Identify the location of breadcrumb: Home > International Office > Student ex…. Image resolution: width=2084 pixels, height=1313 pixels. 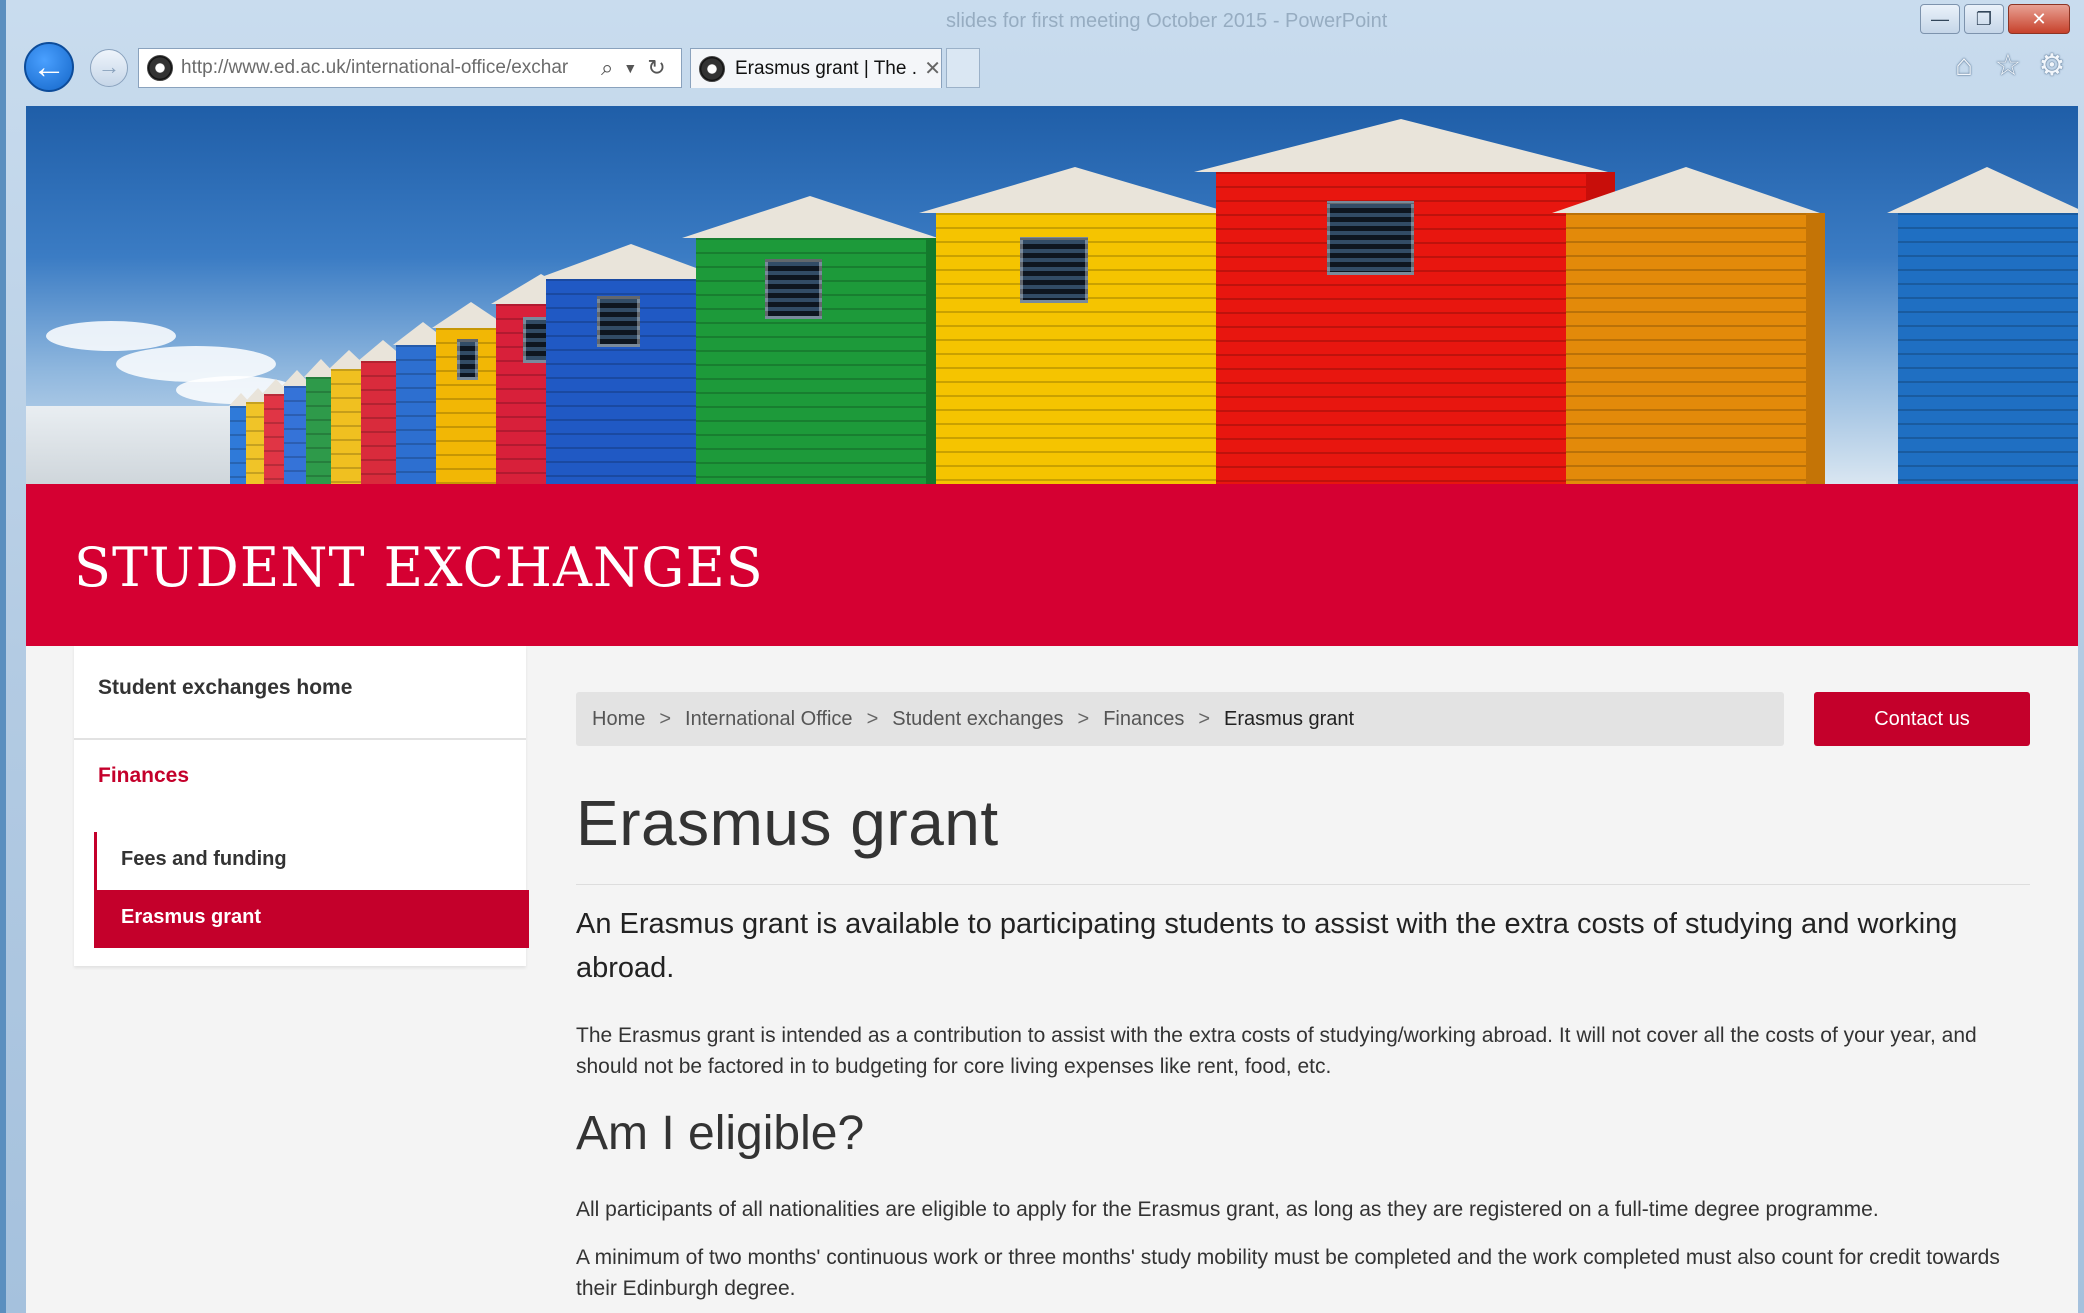
(1180, 719).